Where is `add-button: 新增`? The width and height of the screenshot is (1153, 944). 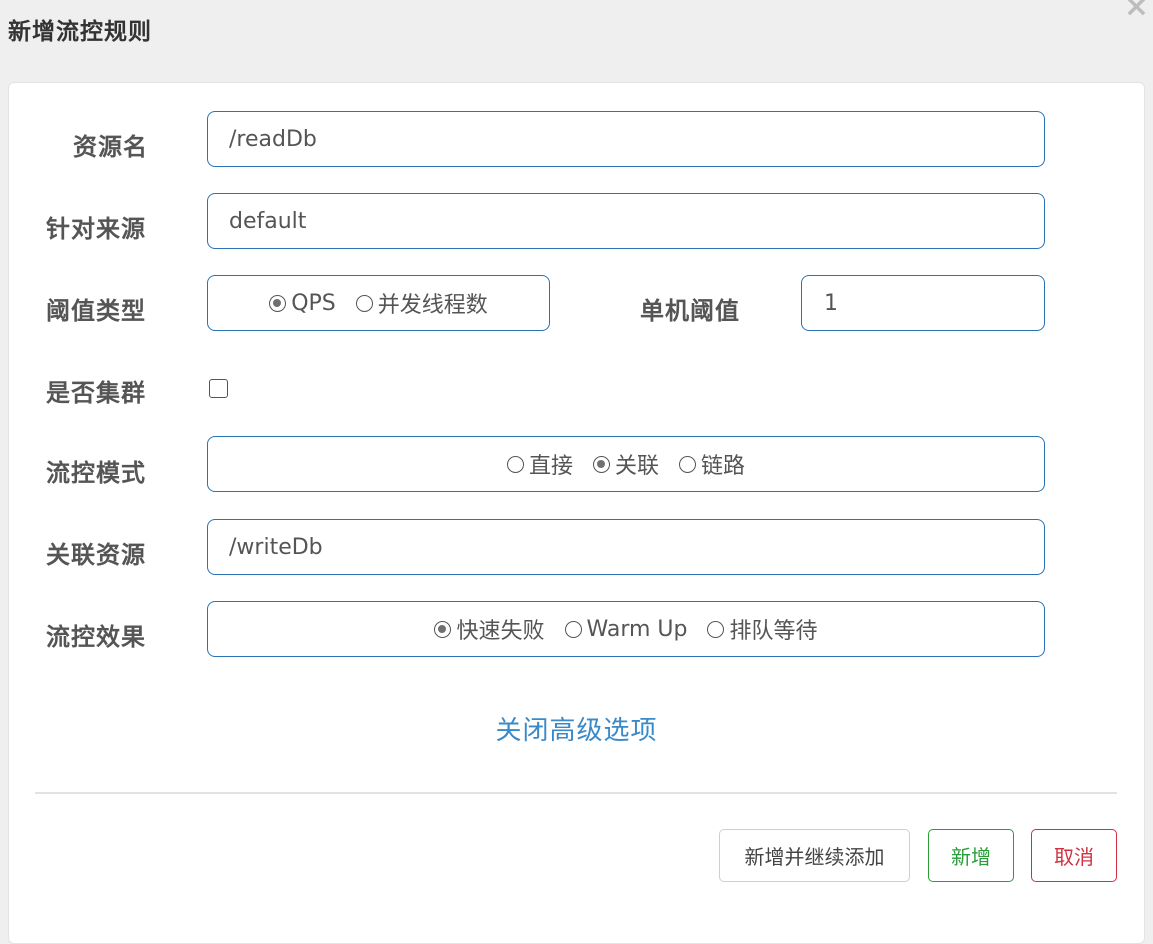
add-button: 新增 is located at coordinates (971, 855).